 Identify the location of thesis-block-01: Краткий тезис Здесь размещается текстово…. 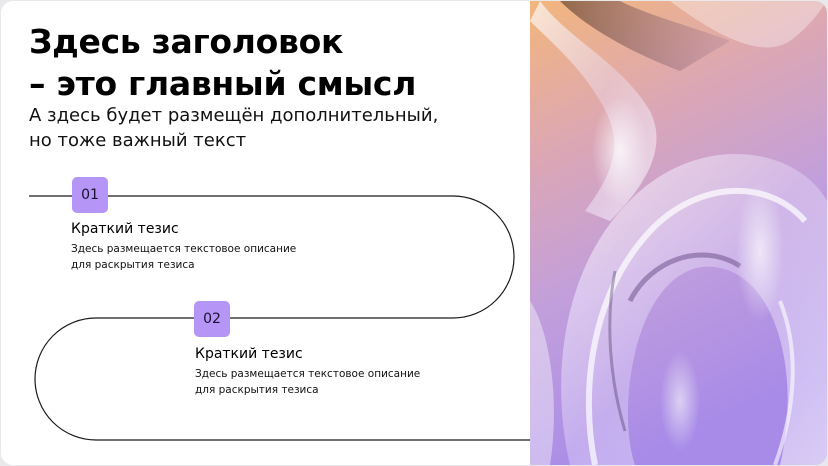
(221, 246).